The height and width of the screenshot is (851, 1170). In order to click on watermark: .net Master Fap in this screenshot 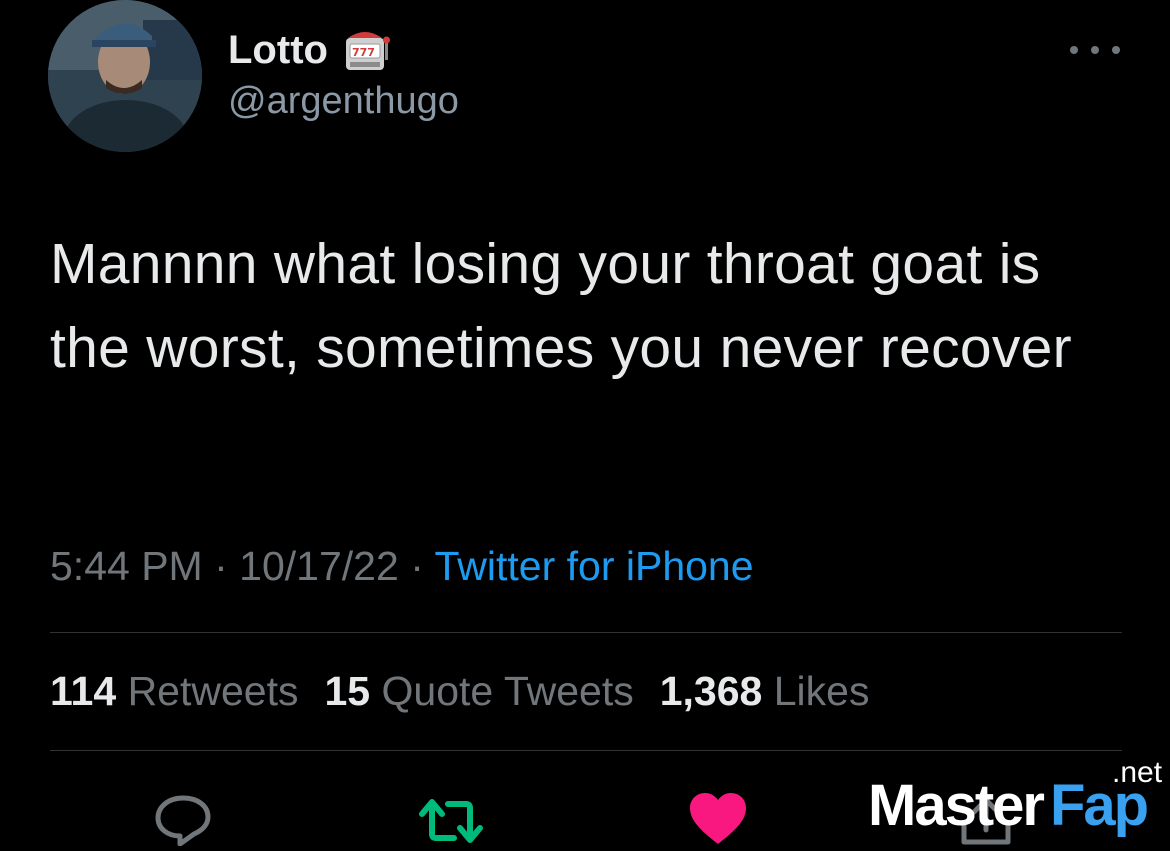, I will do `click(1018, 798)`.